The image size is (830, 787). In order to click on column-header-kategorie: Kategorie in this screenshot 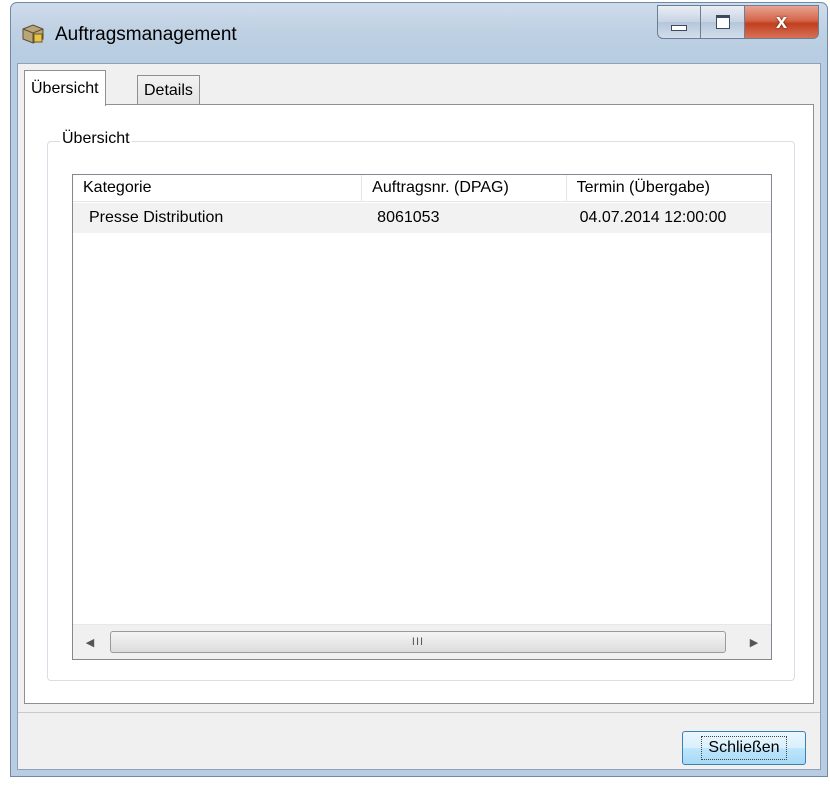, I will do `click(218, 188)`.